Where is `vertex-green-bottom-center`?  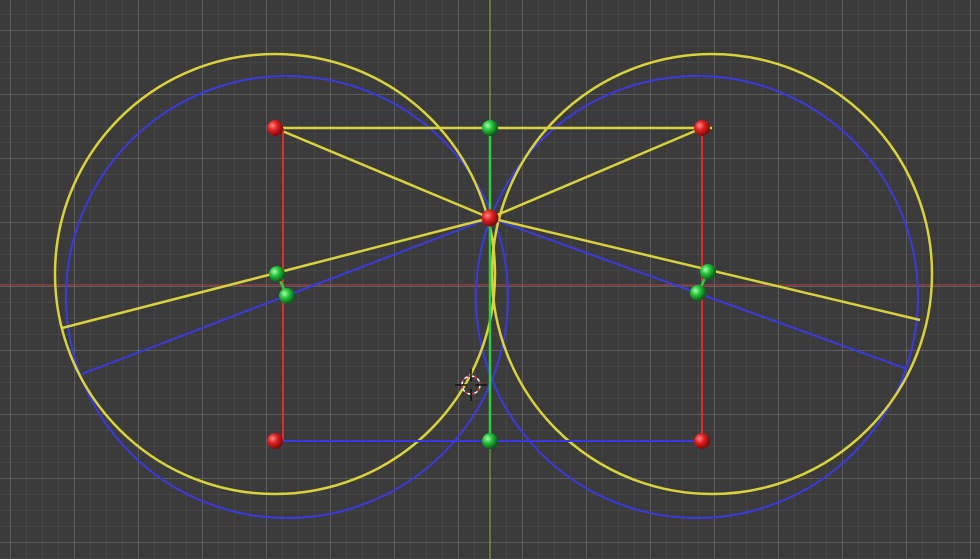
vertex-green-bottom-center is located at coordinates (490, 441).